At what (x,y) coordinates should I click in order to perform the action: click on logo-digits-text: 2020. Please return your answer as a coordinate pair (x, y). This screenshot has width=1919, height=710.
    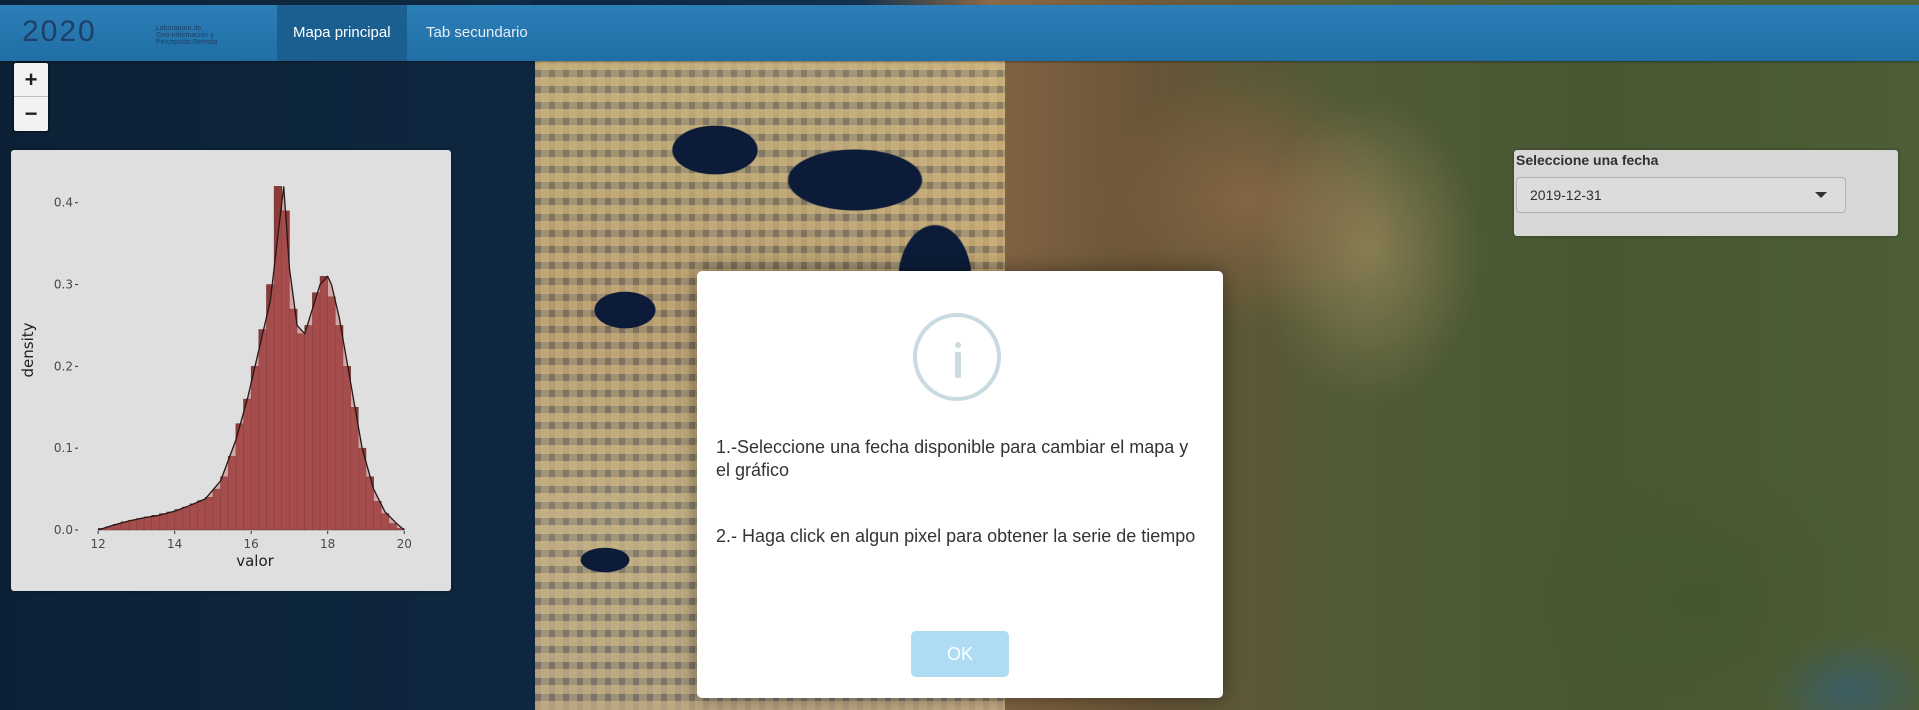
    Looking at the image, I should click on (59, 31).